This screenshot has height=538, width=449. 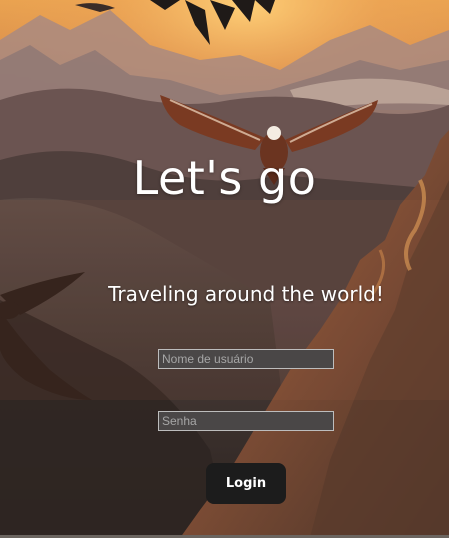 What do you see at coordinates (246, 294) in the screenshot?
I see `page-subtitle: Traveling around the world!` at bounding box center [246, 294].